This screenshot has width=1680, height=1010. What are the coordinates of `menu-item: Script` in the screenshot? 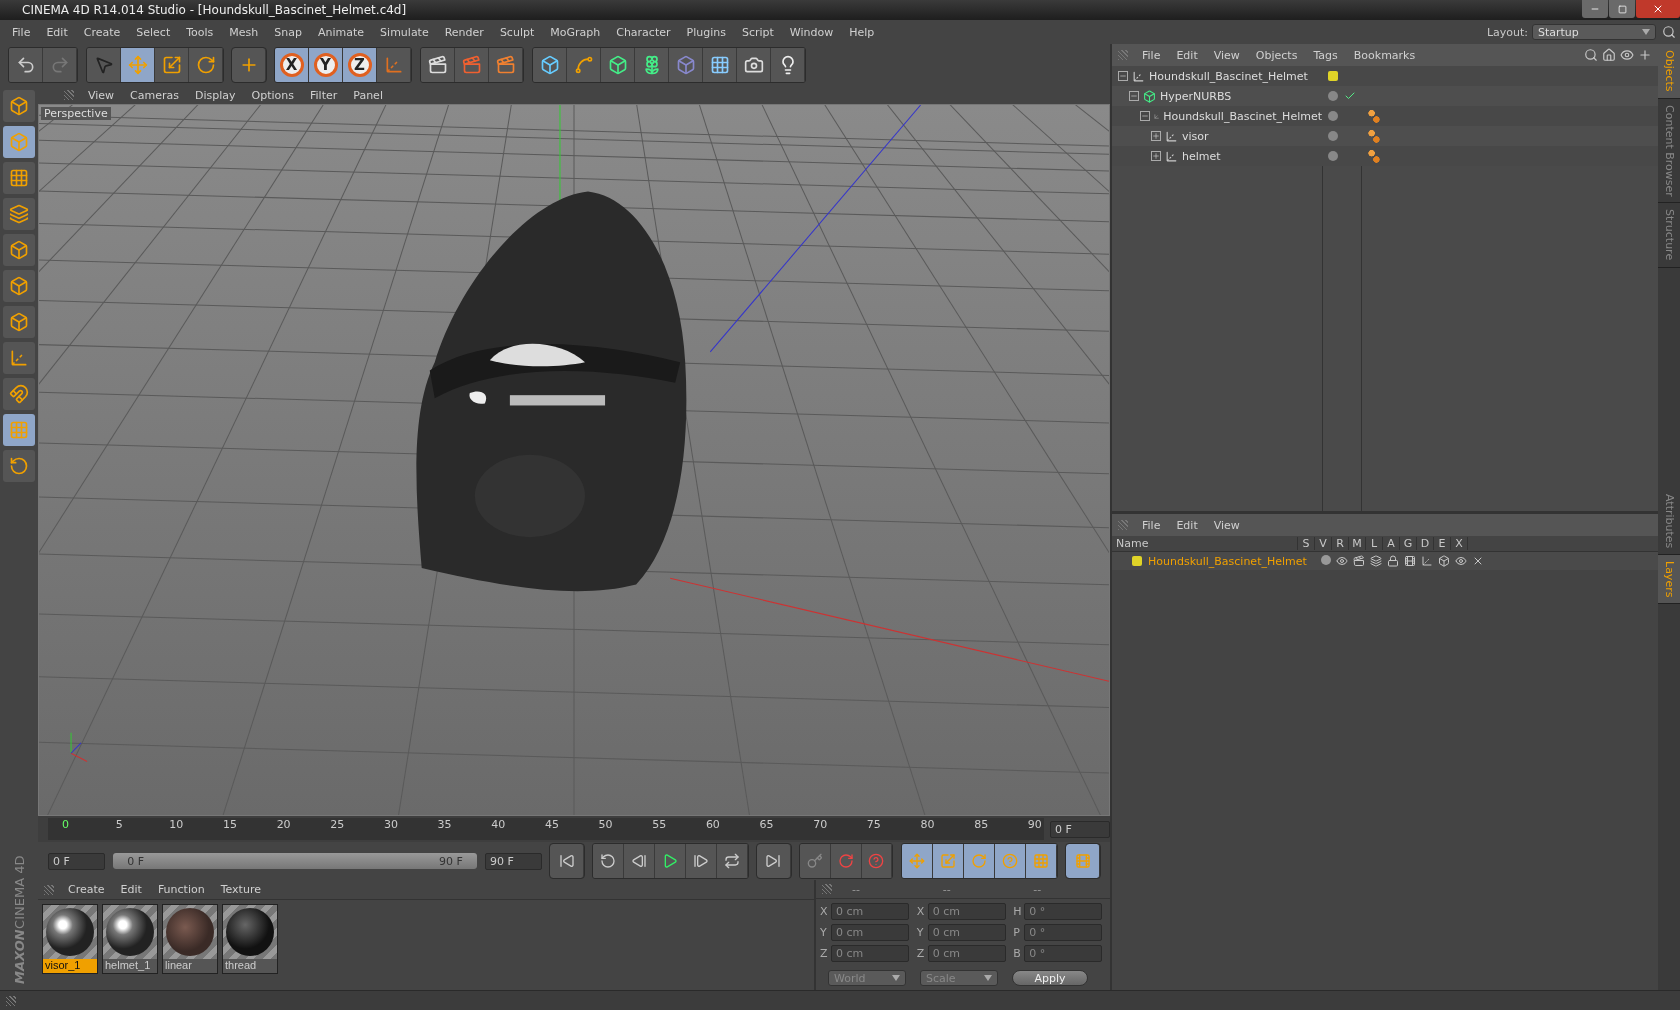 It's located at (757, 32).